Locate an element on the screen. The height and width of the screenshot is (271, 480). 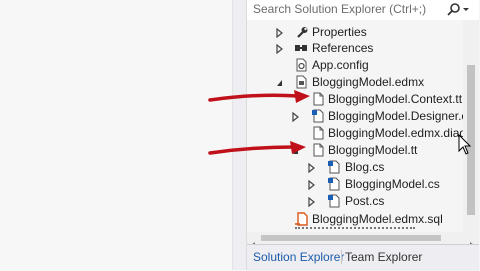
search-placeholder: Search Solution Explorer (Ctrl+;) is located at coordinates (340, 9).